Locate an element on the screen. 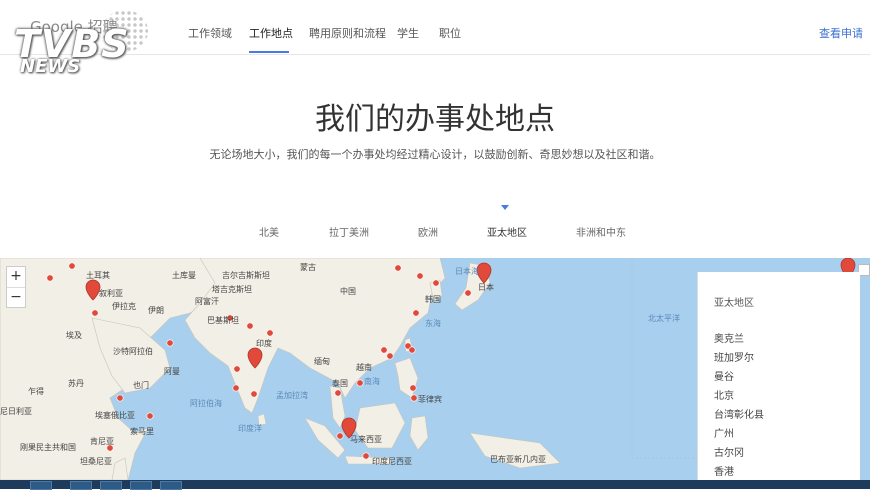 The image size is (870, 490). nav-item-students: 学生 is located at coordinates (408, 33).